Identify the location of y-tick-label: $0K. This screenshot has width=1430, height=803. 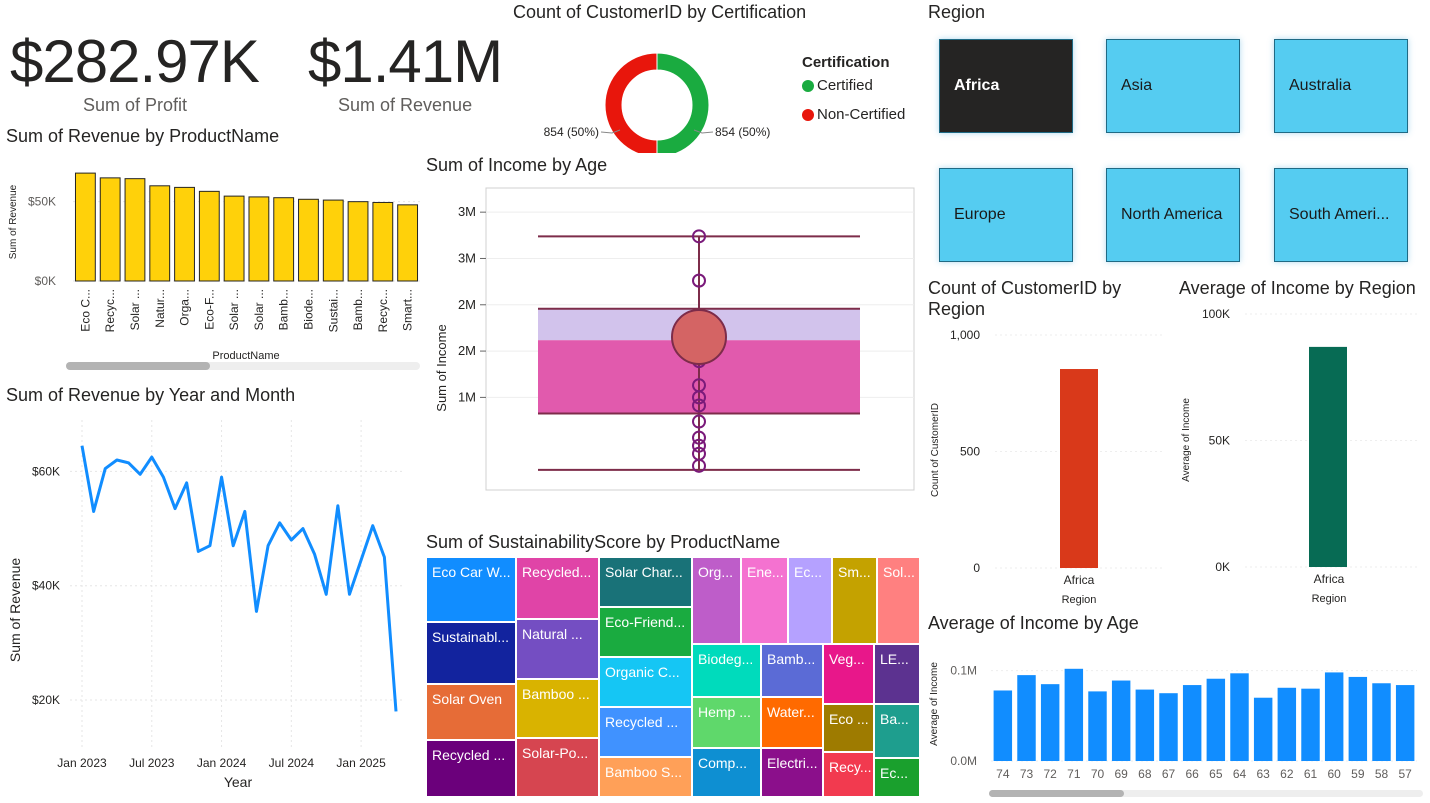
(45, 281).